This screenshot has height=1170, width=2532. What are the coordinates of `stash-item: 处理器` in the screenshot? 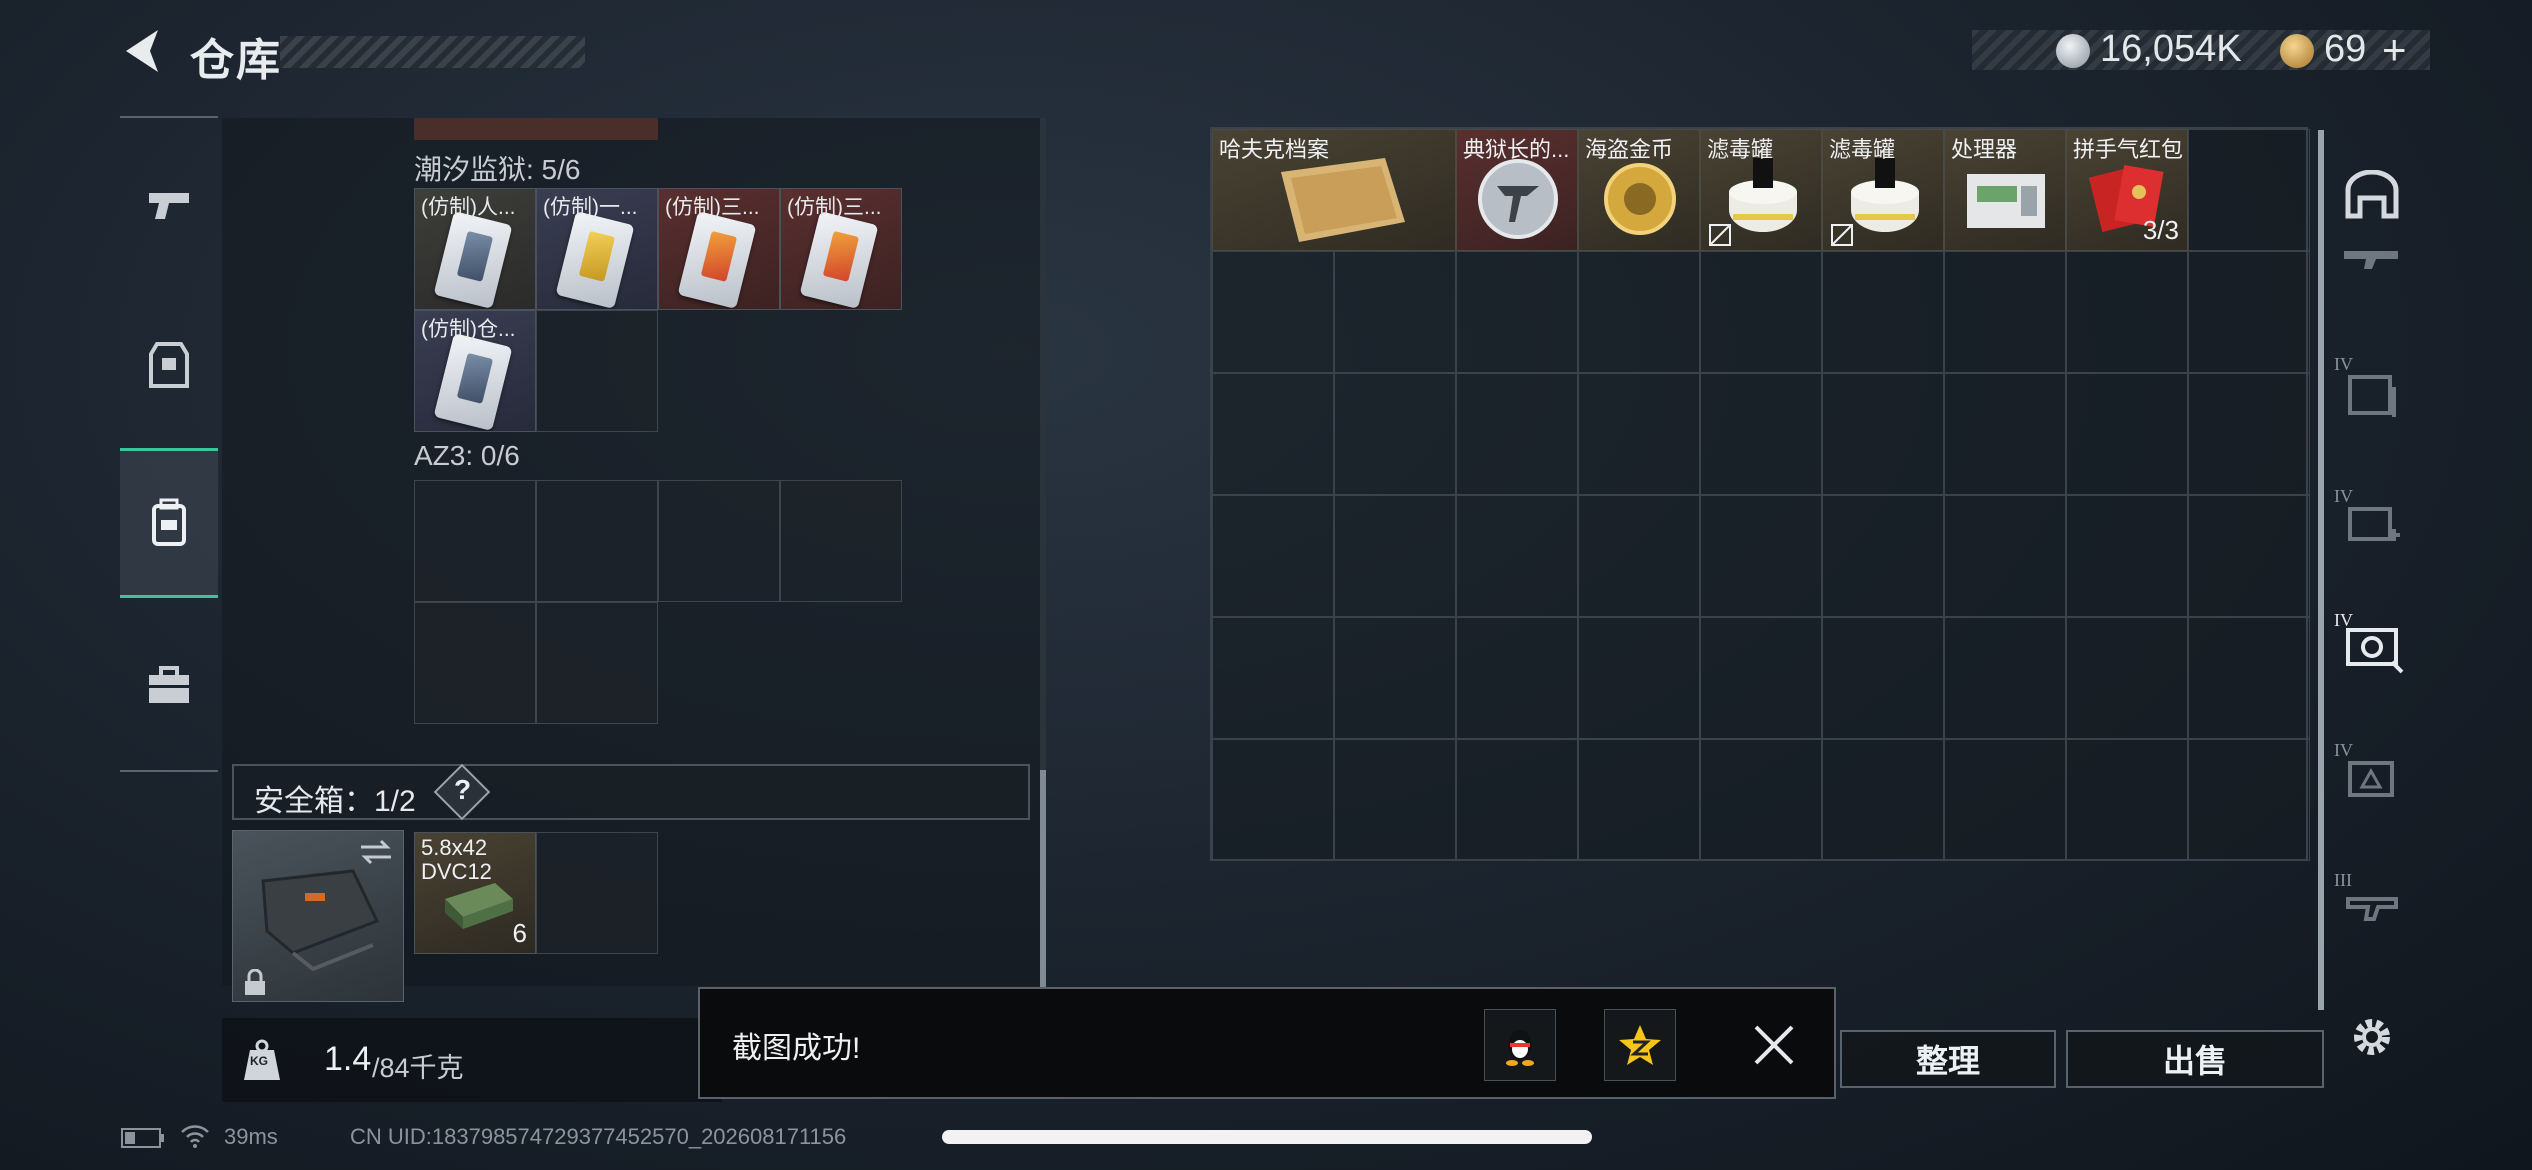 It's located at (2005, 190).